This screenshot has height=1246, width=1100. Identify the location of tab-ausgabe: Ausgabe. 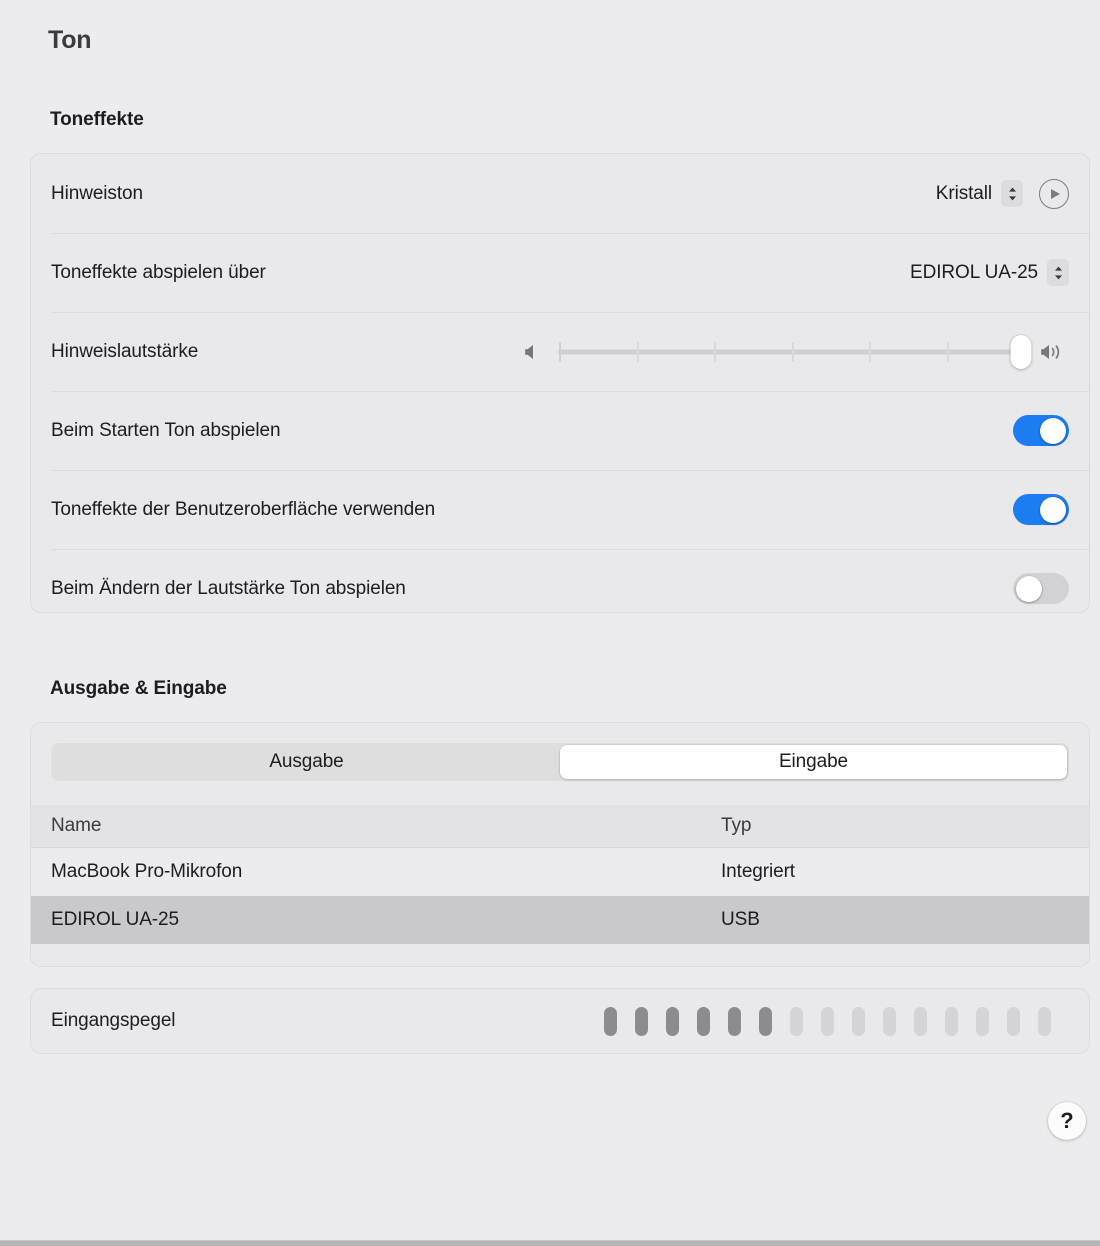
(306, 762).